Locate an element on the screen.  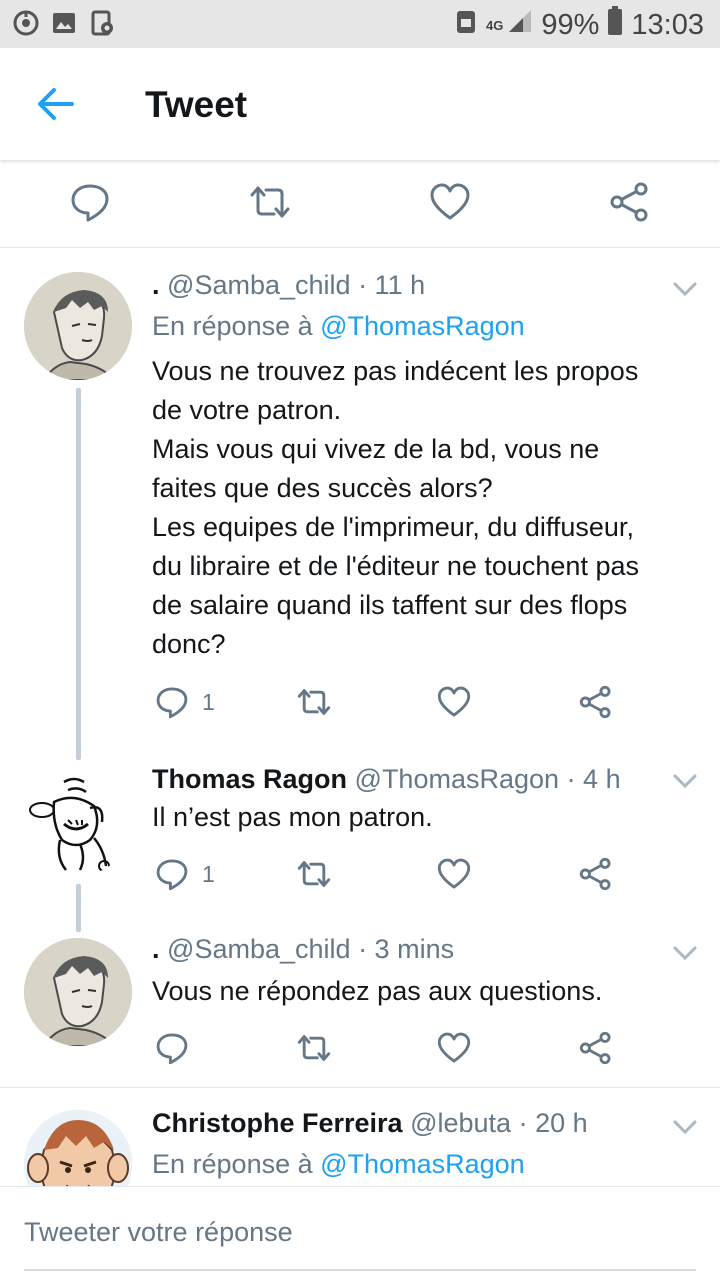
author-name: Thomas Ragon is located at coordinates (249, 779).